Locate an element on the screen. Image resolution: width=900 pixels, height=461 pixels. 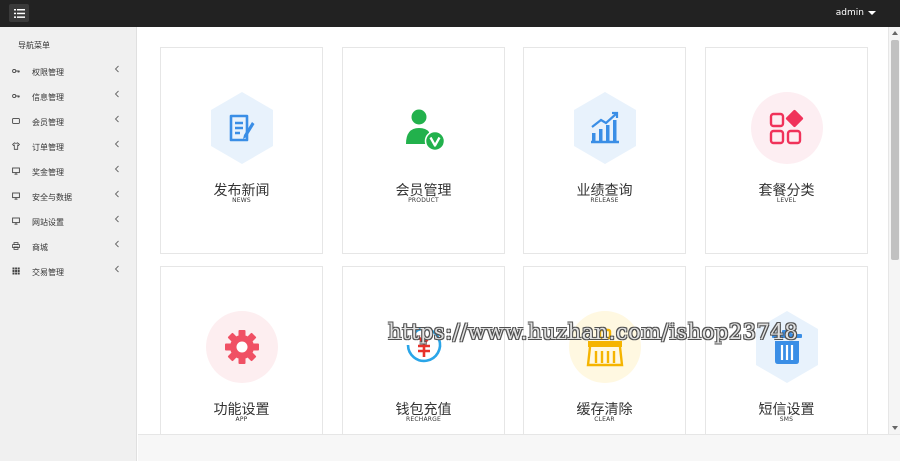
sidebar-item-members: 会员管理 is located at coordinates (68, 121).